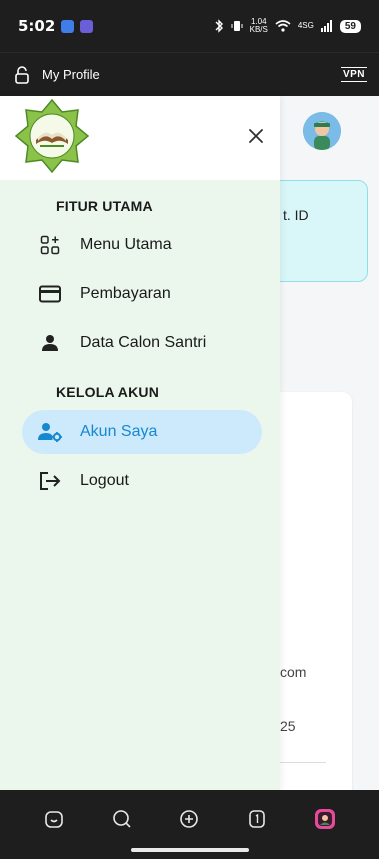 This screenshot has width=379, height=859. Describe the element at coordinates (237, 26) in the screenshot. I see `vibrate-icon` at that location.